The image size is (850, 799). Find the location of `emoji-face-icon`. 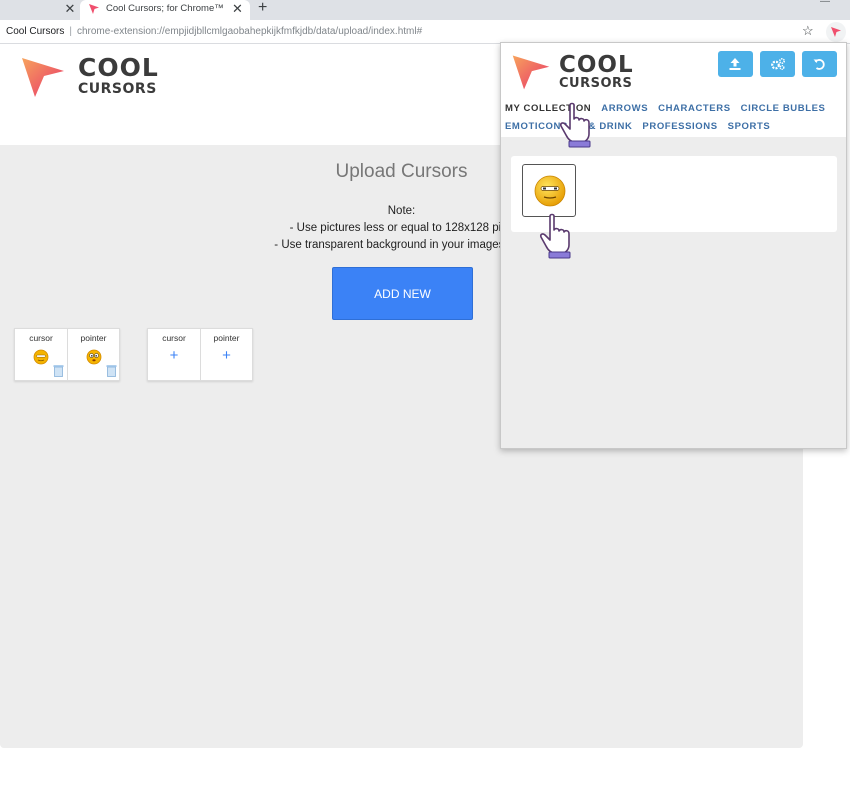

emoji-face-icon is located at coordinates (550, 191).